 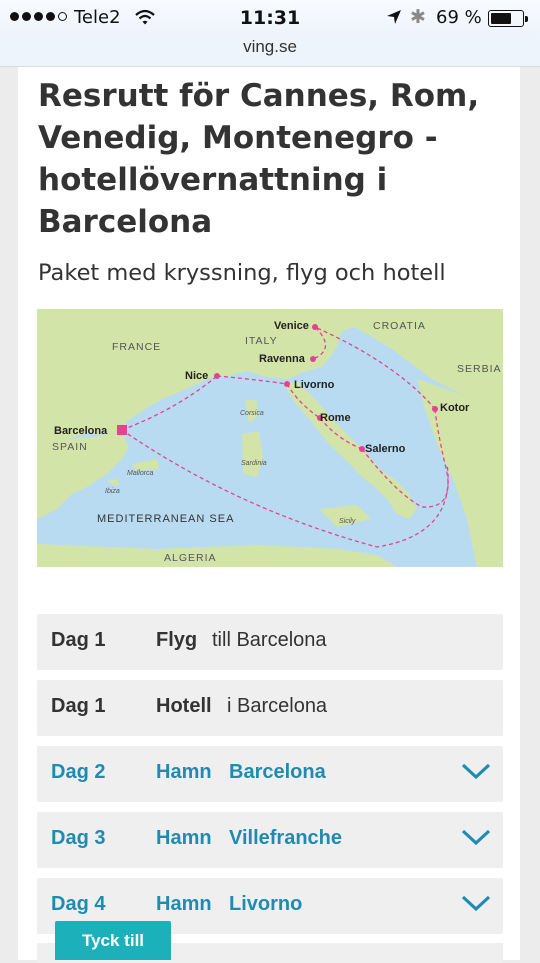 I want to click on activity-place: Villefranche, so click(x=286, y=838).